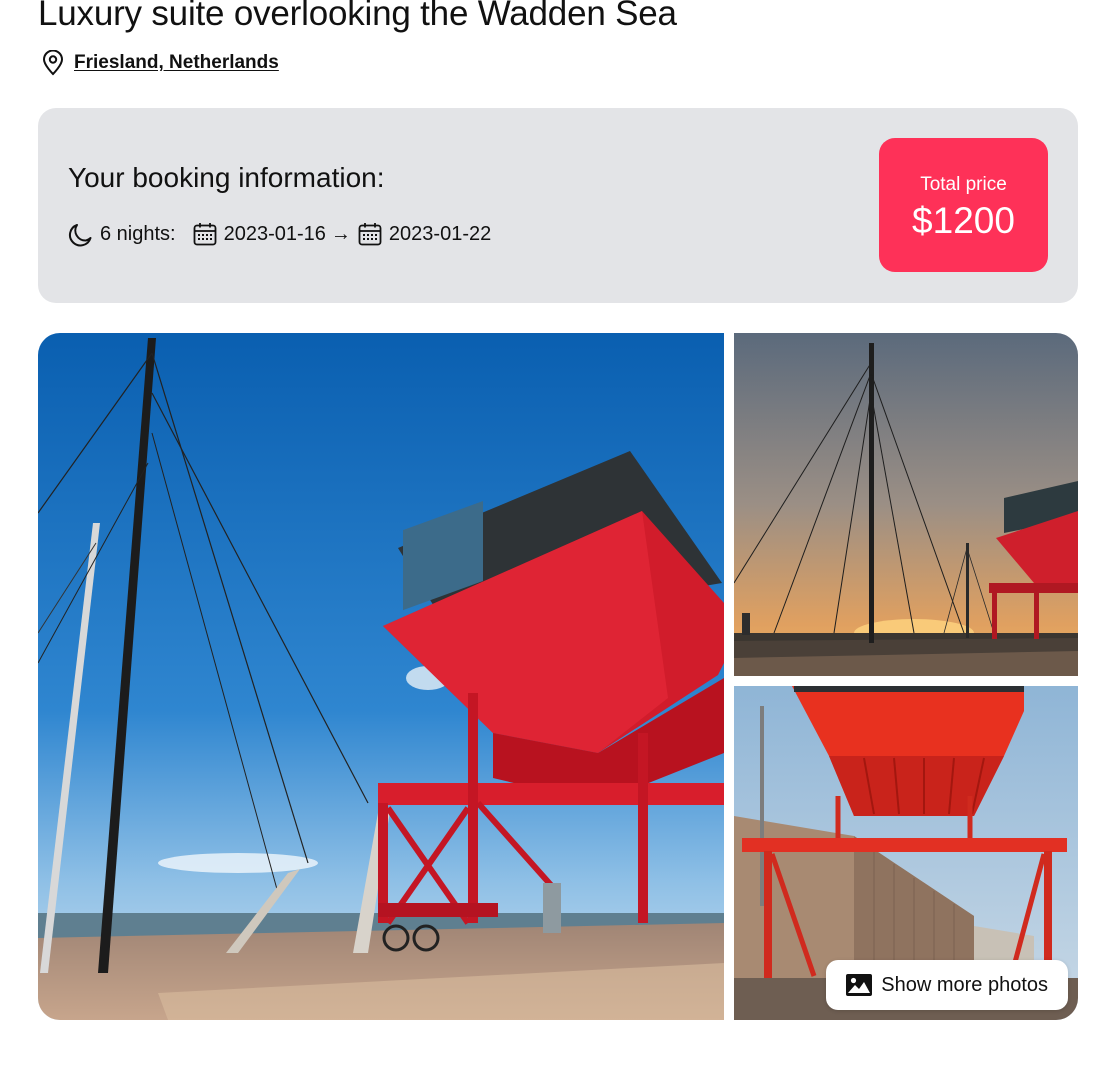 The width and height of the screenshot is (1105, 1080). Describe the element at coordinates (357, 16) in the screenshot. I see `page-title: Luxury suite overlooking the Wadden Sea` at that location.